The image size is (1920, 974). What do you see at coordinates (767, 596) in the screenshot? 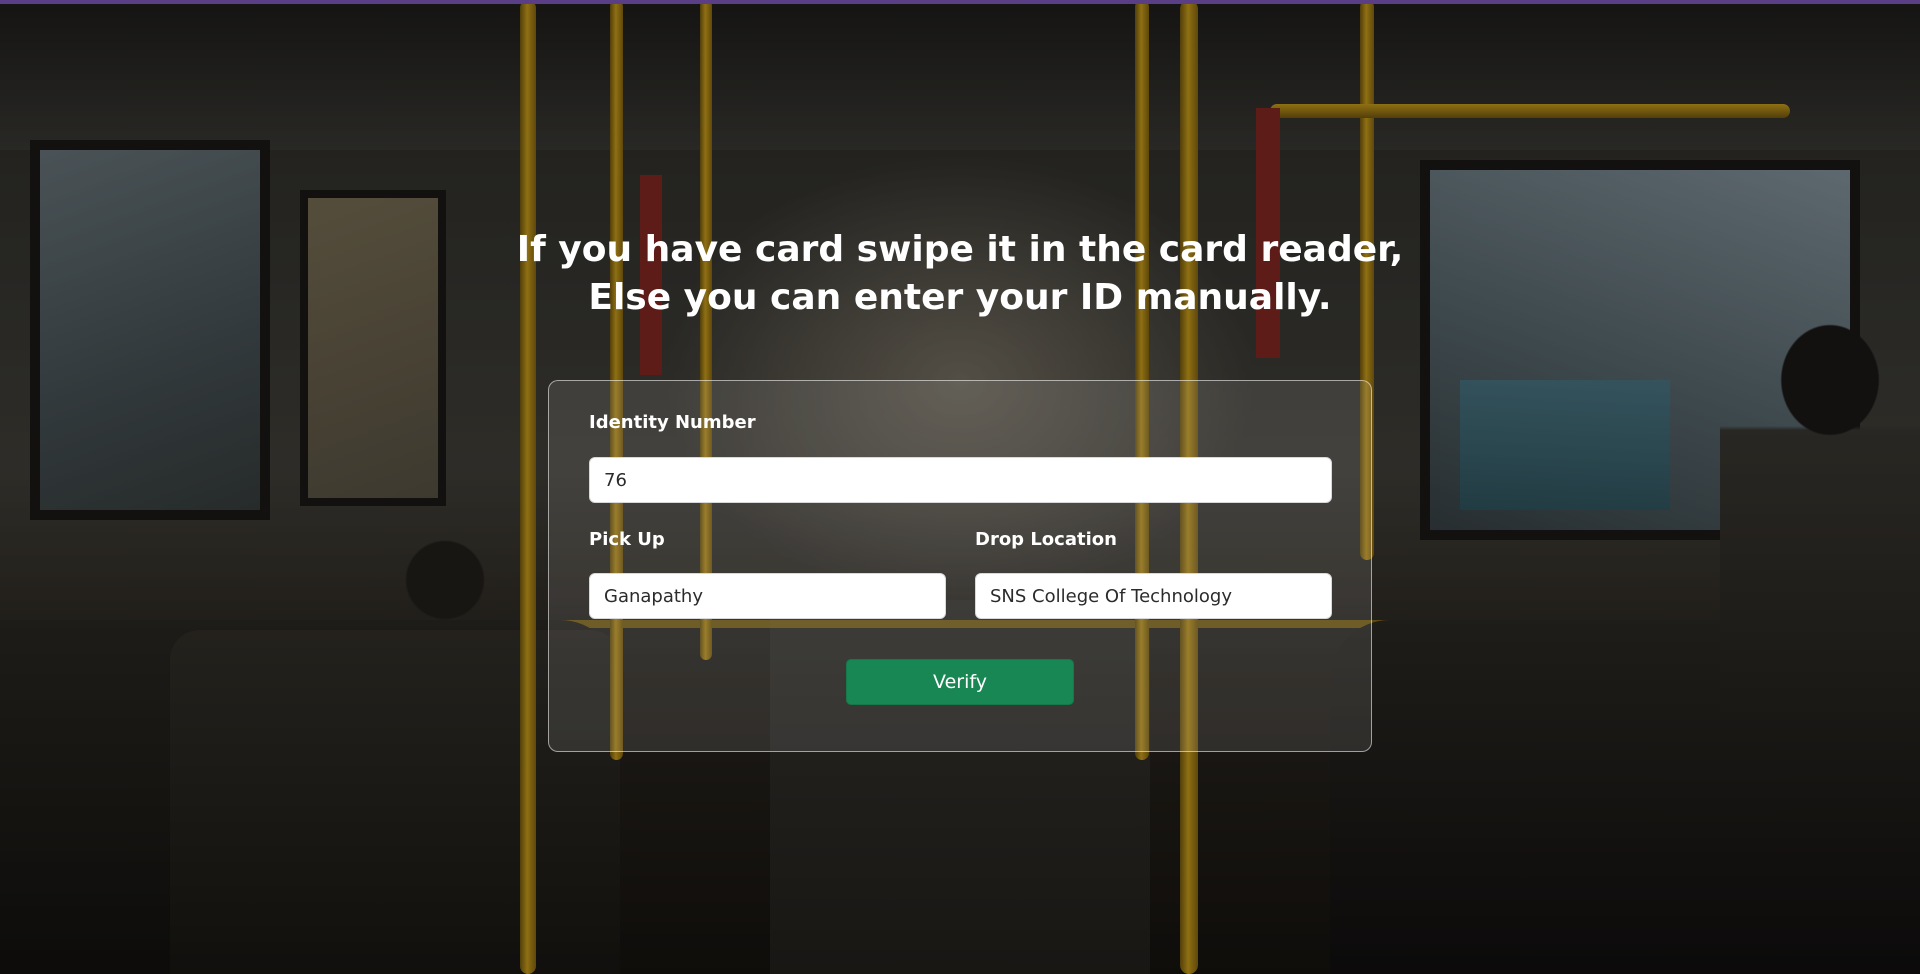
I see `pick-up-input` at bounding box center [767, 596].